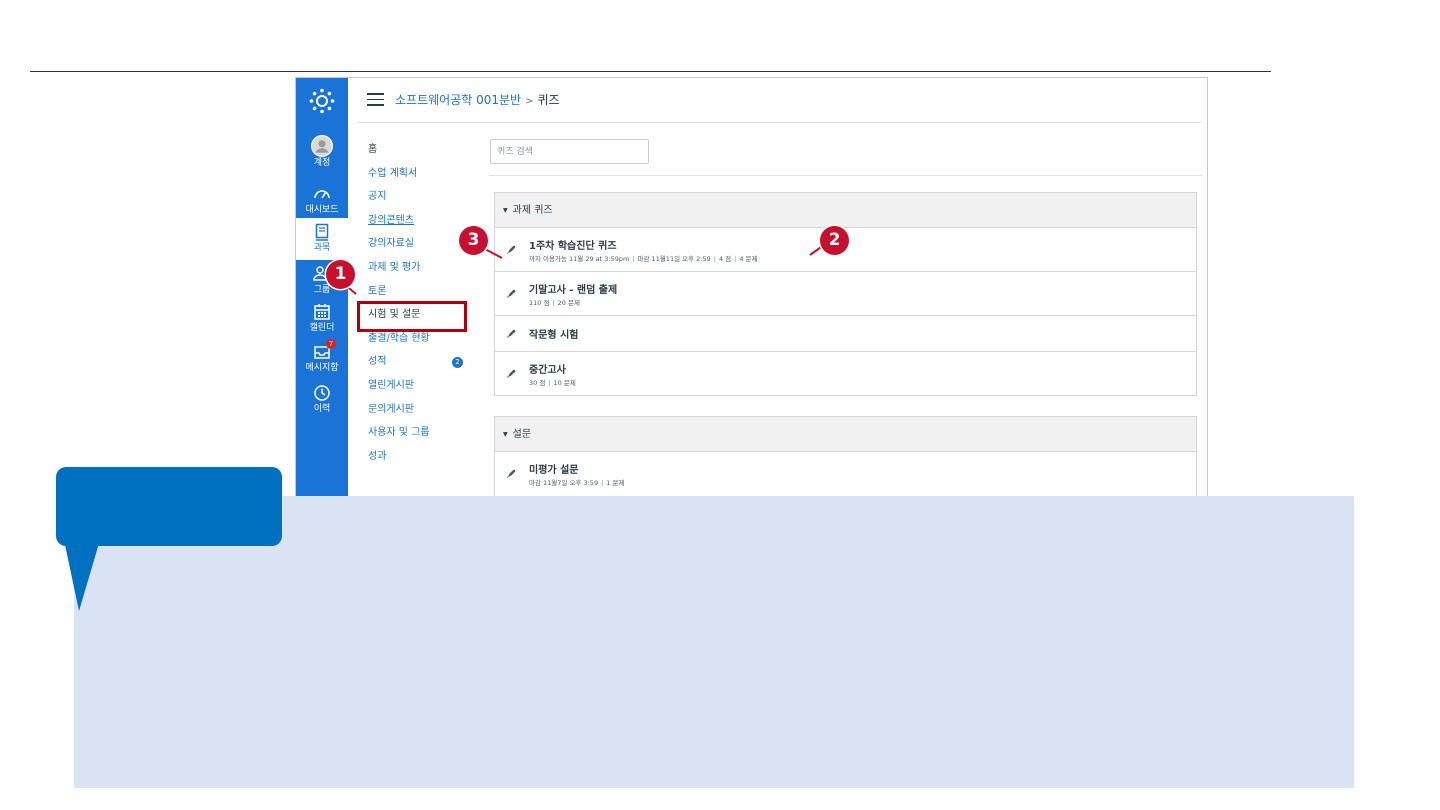  I want to click on course-nav-open-board: 열린게시판, so click(423, 390).